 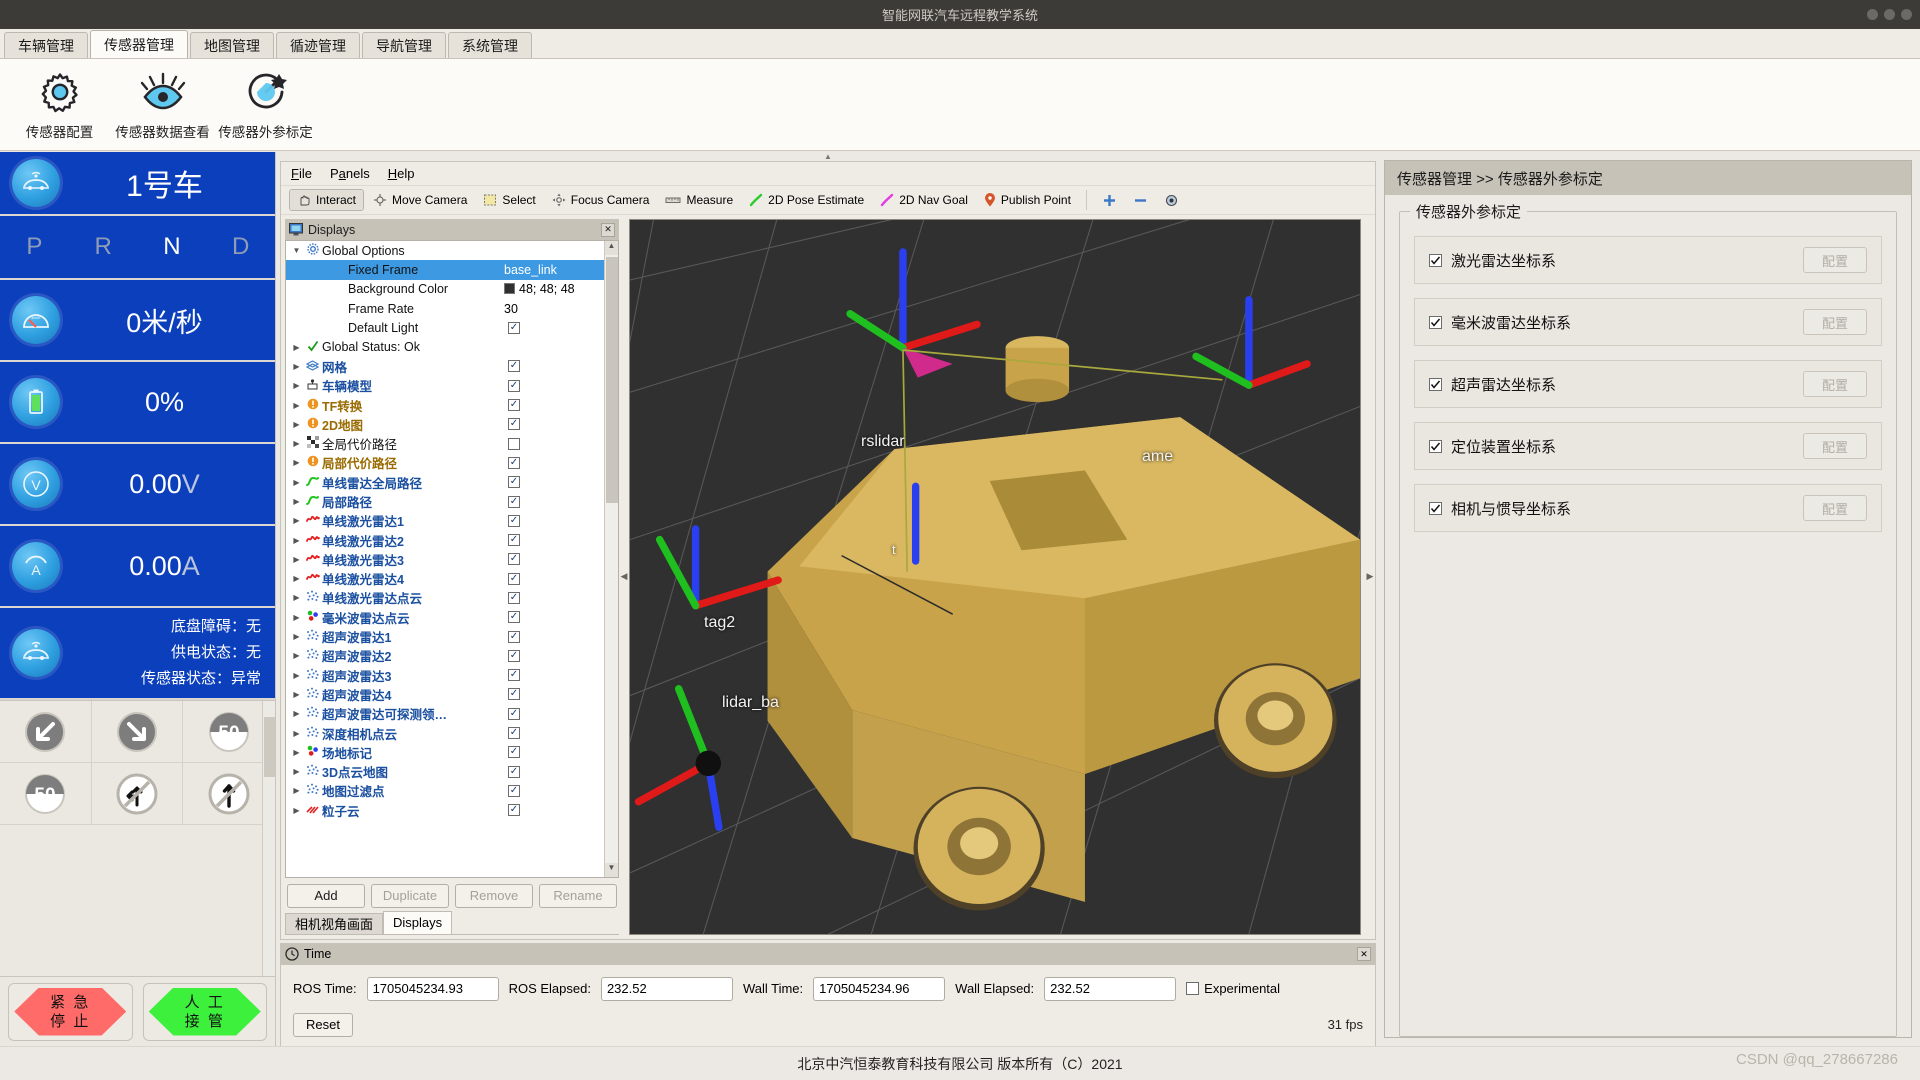 I want to click on wall-elapsed-input, so click(x=1110, y=988).